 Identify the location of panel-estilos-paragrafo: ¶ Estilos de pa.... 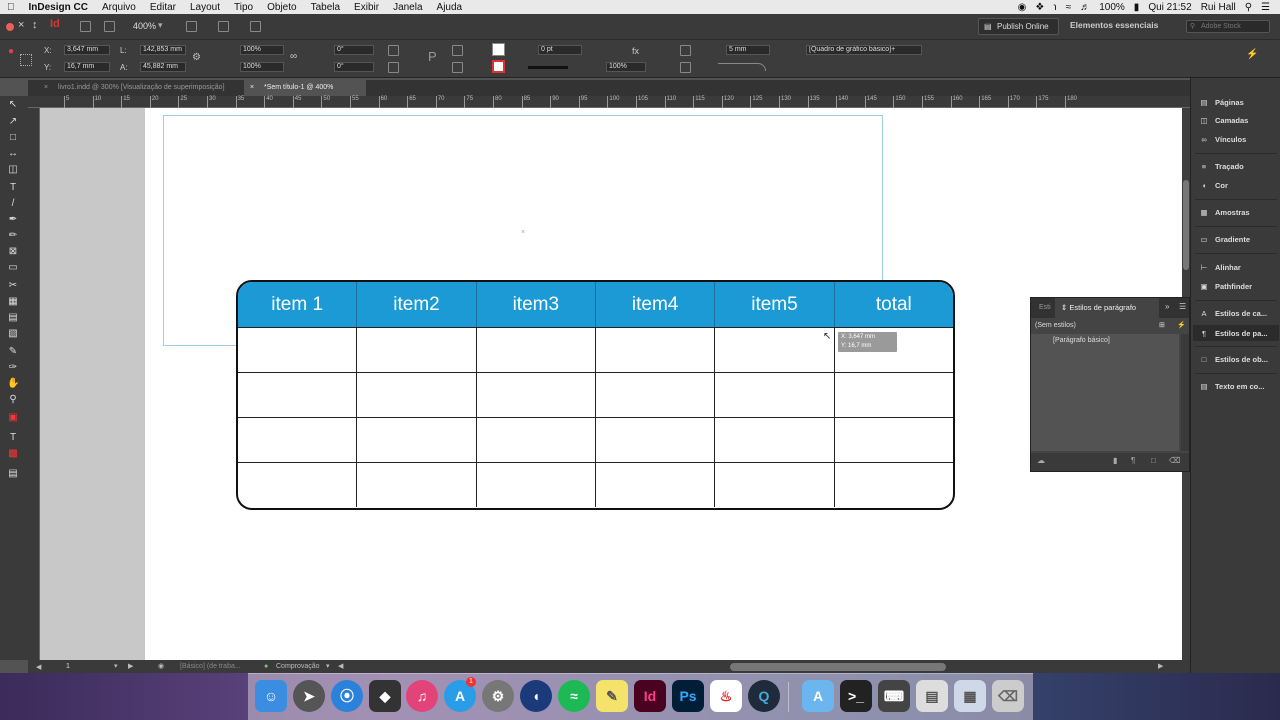
(1236, 333).